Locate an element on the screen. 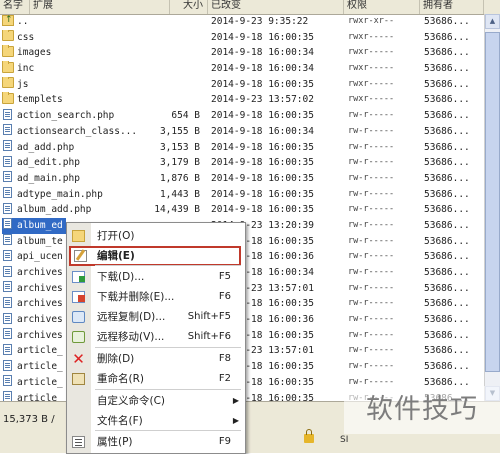  file-date: 2014-9-18 16:00:34 is located at coordinates (262, 131).